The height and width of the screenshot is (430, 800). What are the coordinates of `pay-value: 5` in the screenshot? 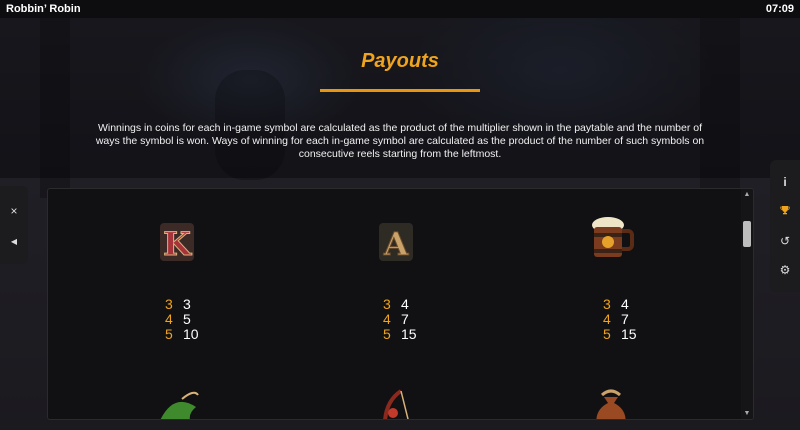 It's located at (187, 319).